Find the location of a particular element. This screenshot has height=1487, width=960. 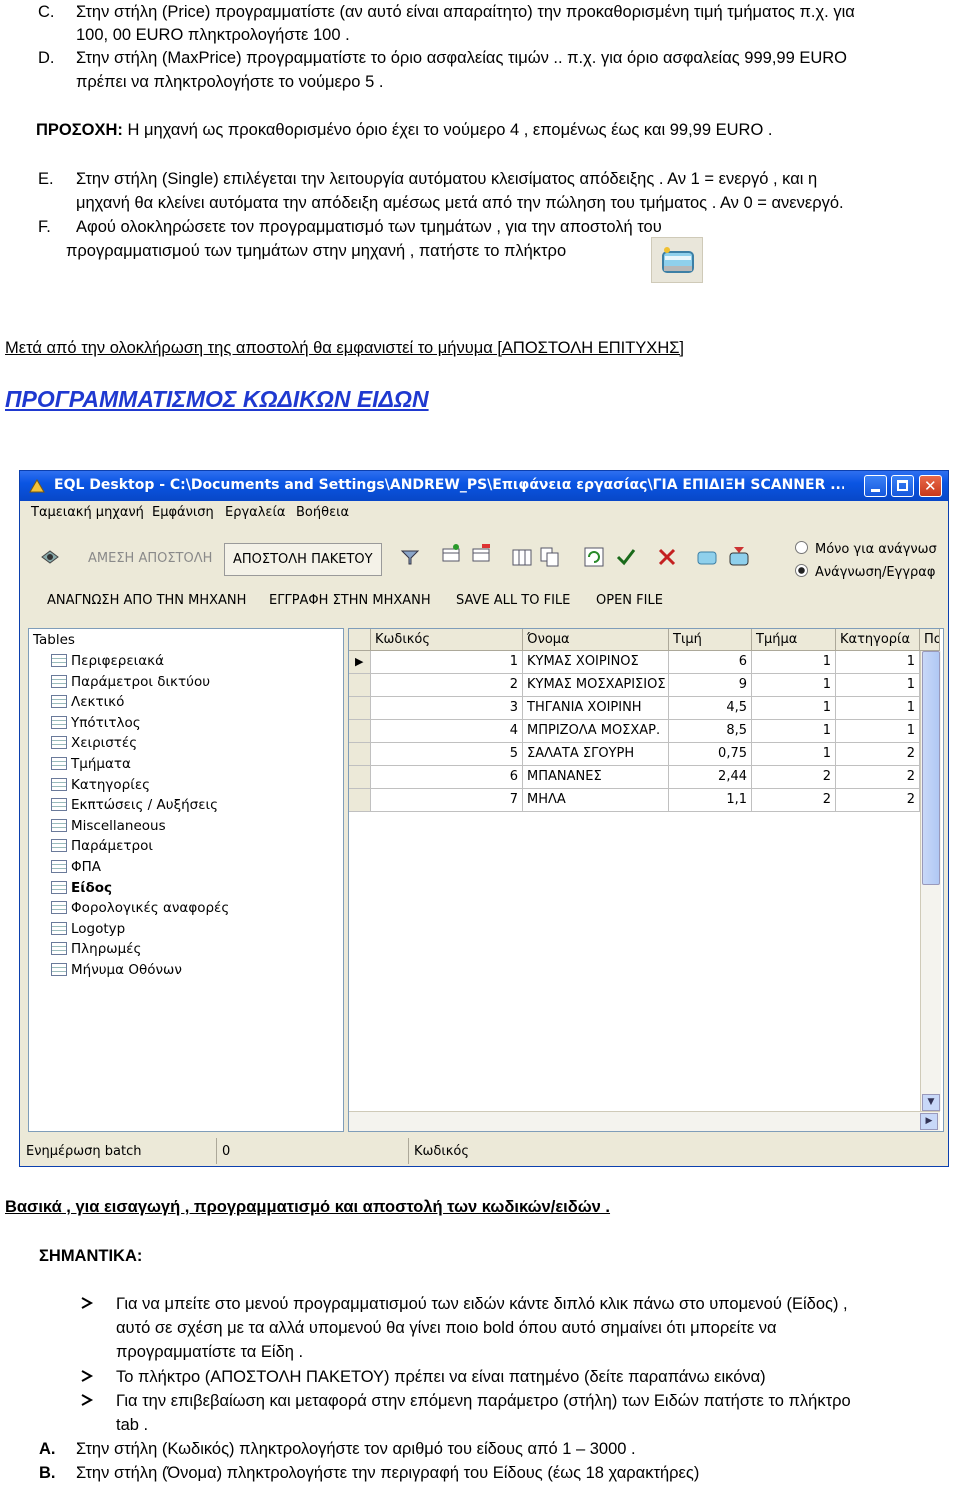

tables-tree-item: Υπότιτλος is located at coordinates (96, 725).